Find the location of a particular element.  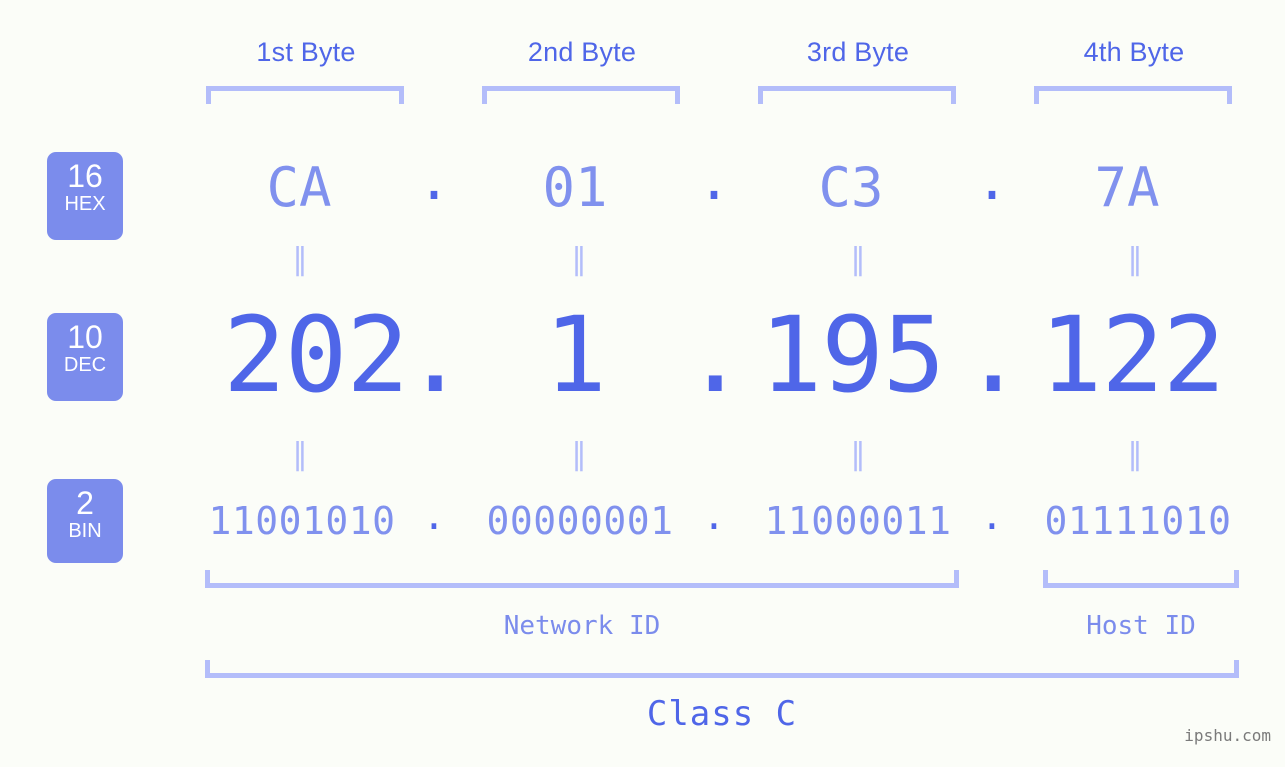

base-badge-bin-name: BIN is located at coordinates (85, 531).